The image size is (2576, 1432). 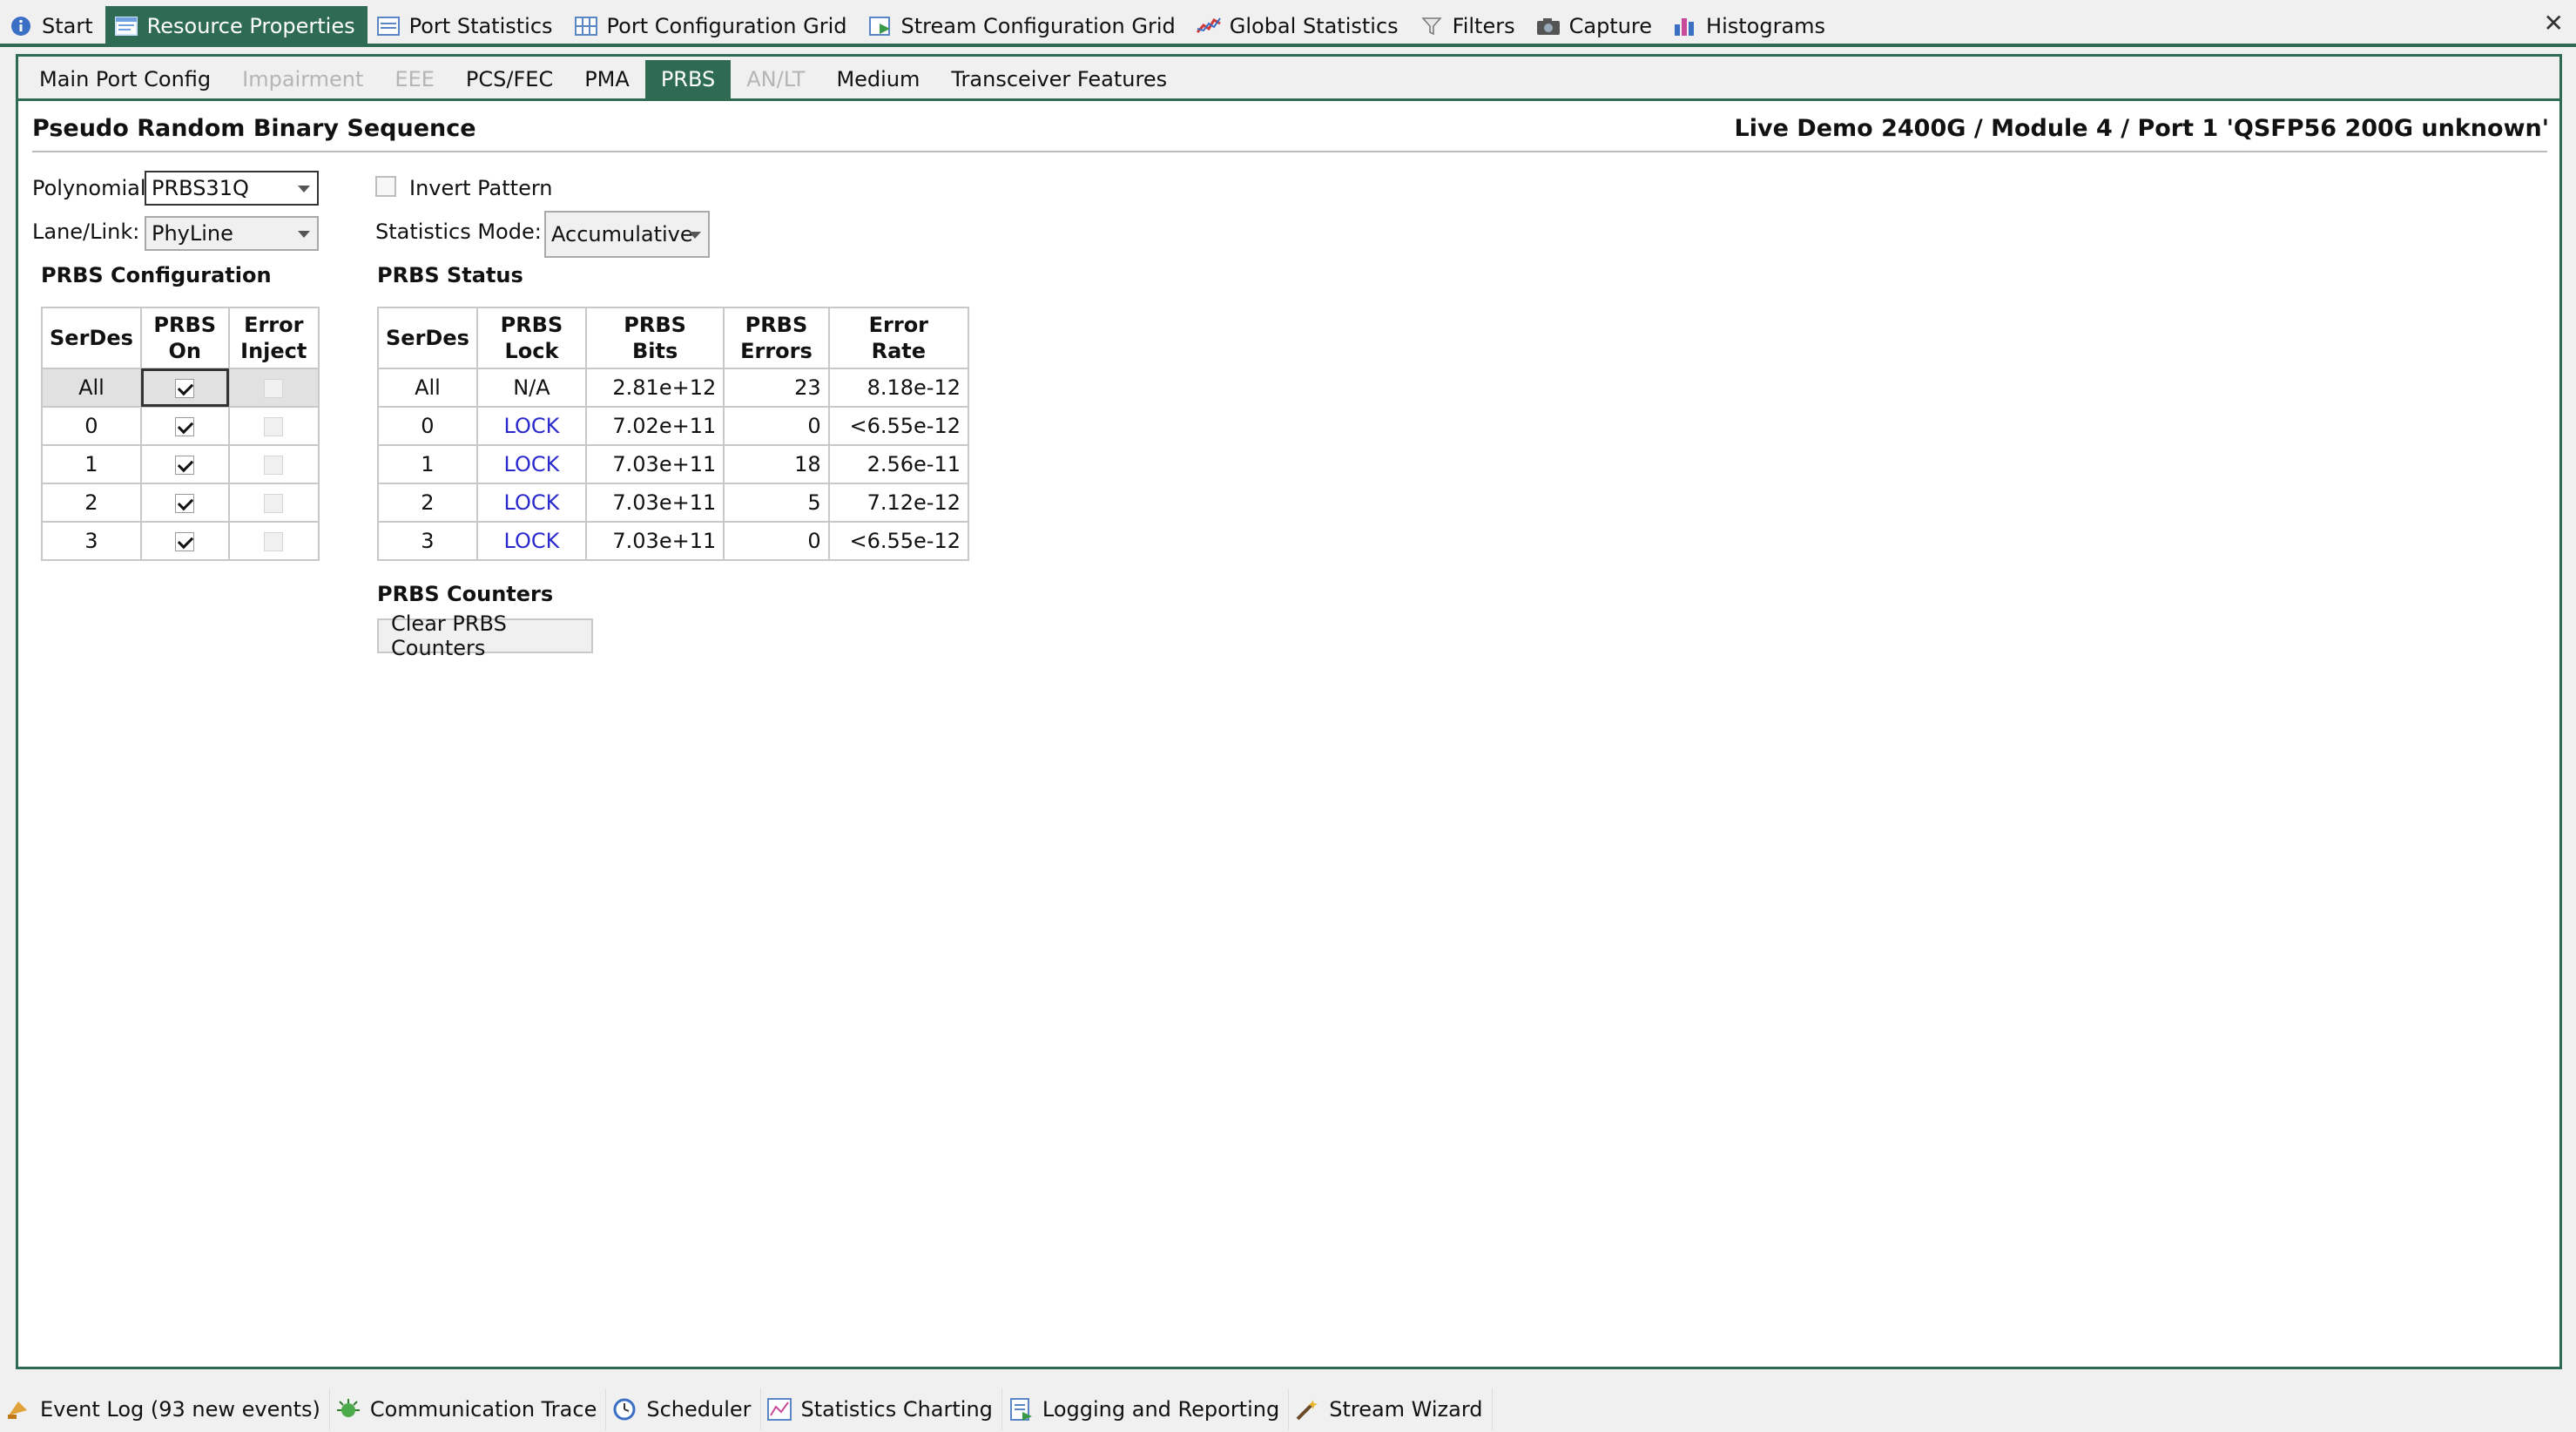 I want to click on tab-stream-configuration-grid: Stream Configuration Grid, so click(x=1024, y=26).